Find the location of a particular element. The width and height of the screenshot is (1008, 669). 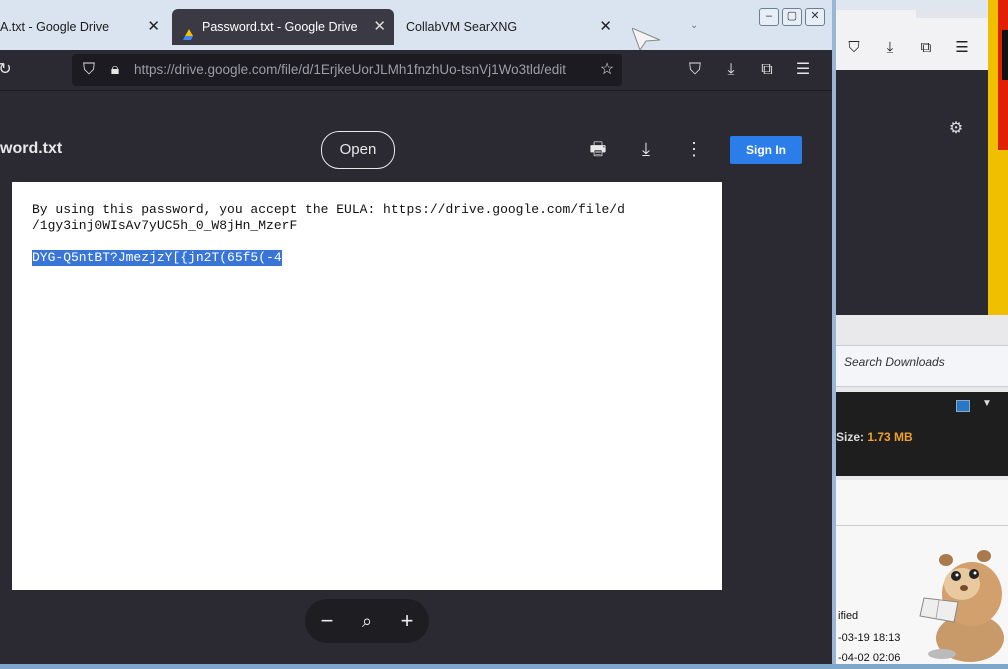

print-icon: 🖶︎ is located at coordinates (598, 149).